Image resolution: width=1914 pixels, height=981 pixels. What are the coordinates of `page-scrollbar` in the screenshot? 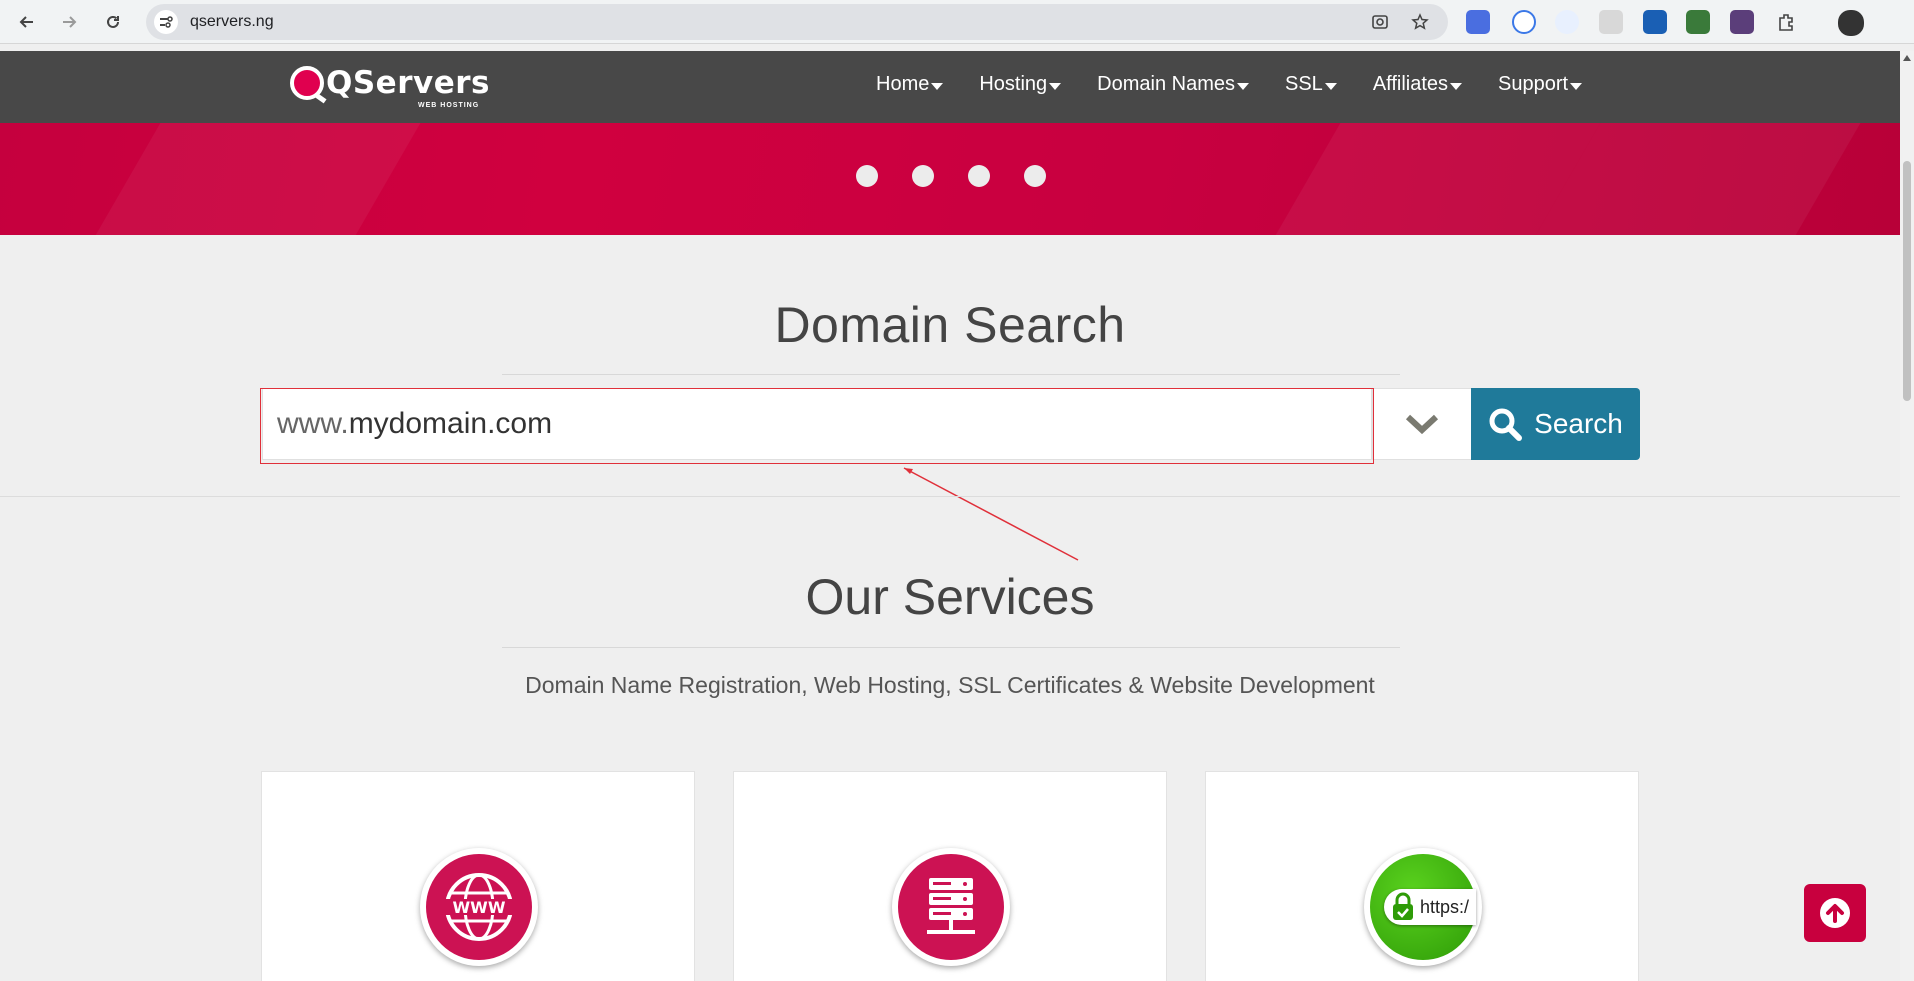 It's located at (1907, 516).